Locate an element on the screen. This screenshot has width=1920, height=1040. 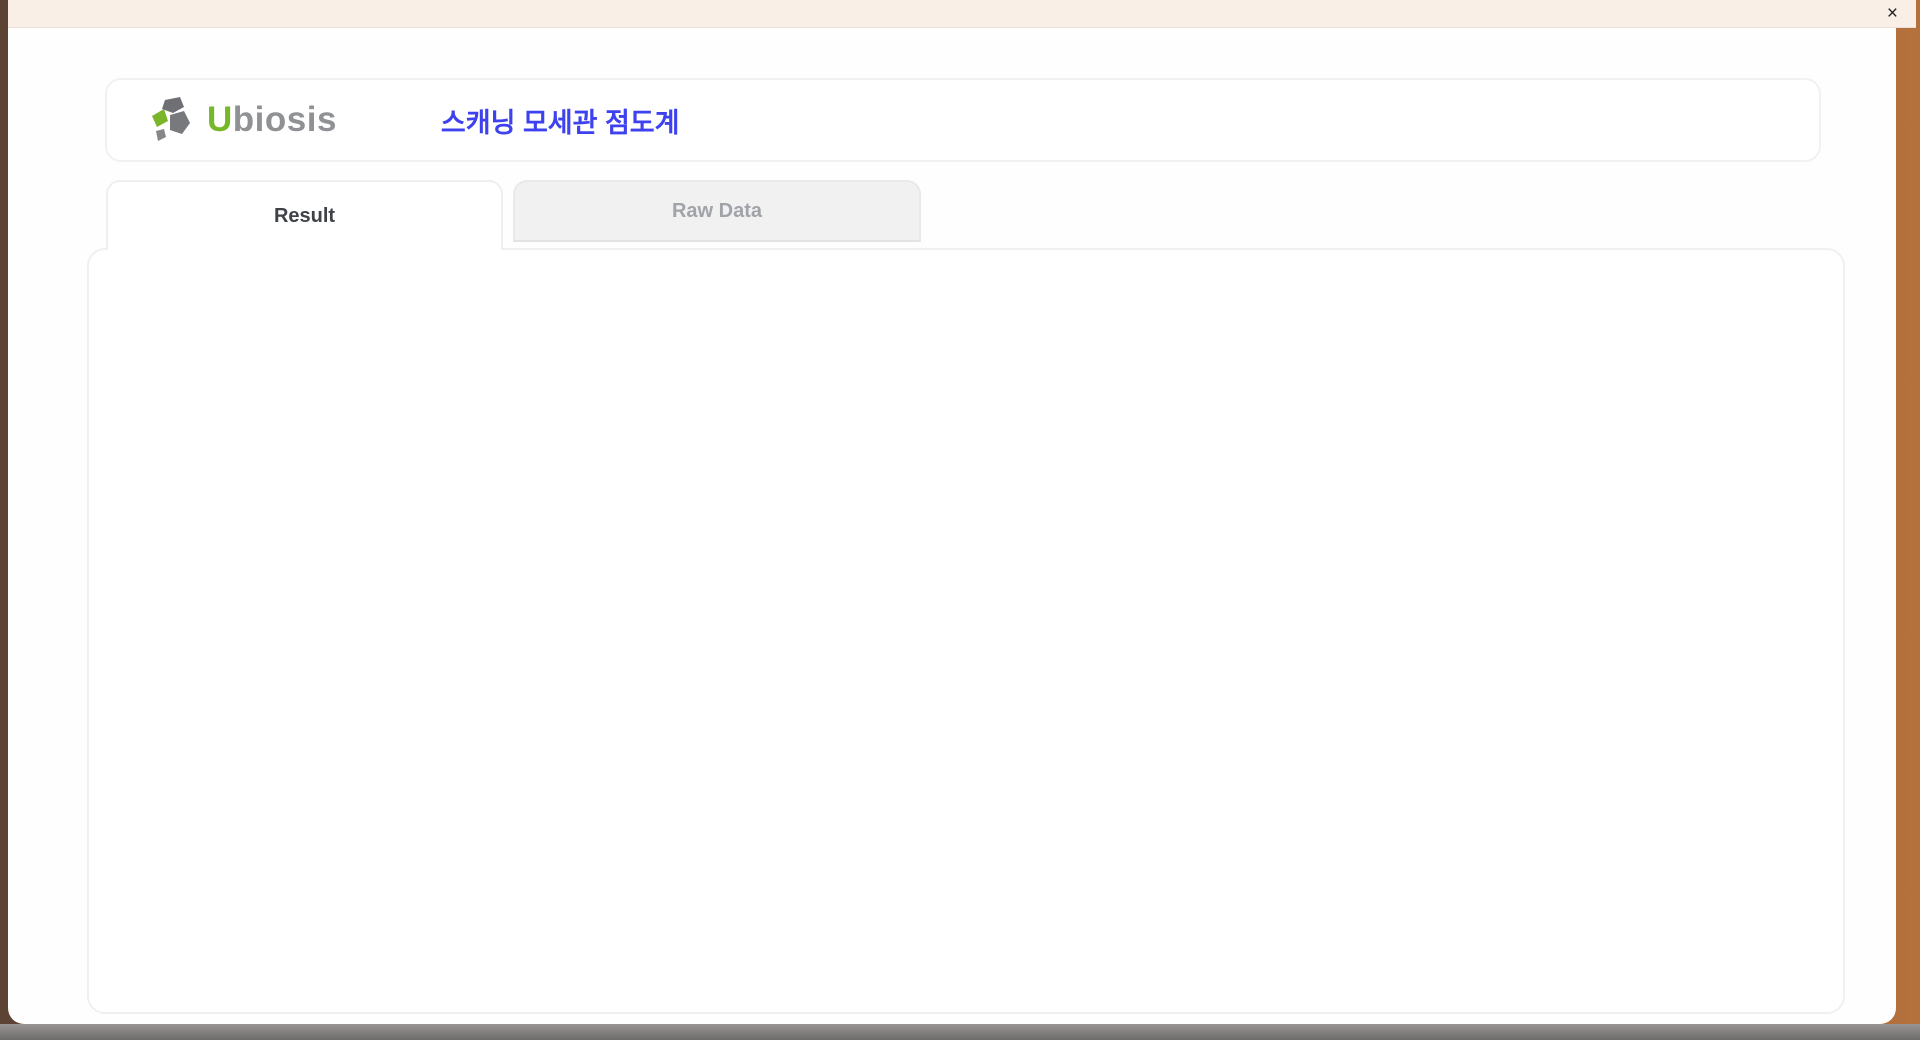
tab-raw-data: Raw Data is located at coordinates (717, 211).